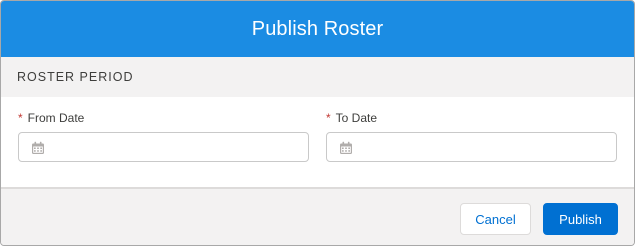  What do you see at coordinates (471, 118) in the screenshot?
I see `to-date-label-row: * To Date` at bounding box center [471, 118].